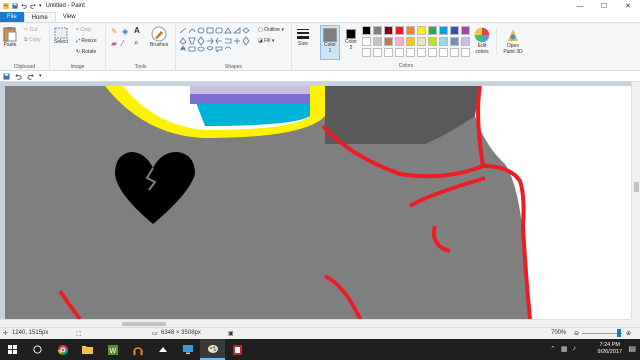 Image resolution: width=640 pixels, height=360 pixels. What do you see at coordinates (32, 40) in the screenshot?
I see `copy-button: ⧉ Copy` at bounding box center [32, 40].